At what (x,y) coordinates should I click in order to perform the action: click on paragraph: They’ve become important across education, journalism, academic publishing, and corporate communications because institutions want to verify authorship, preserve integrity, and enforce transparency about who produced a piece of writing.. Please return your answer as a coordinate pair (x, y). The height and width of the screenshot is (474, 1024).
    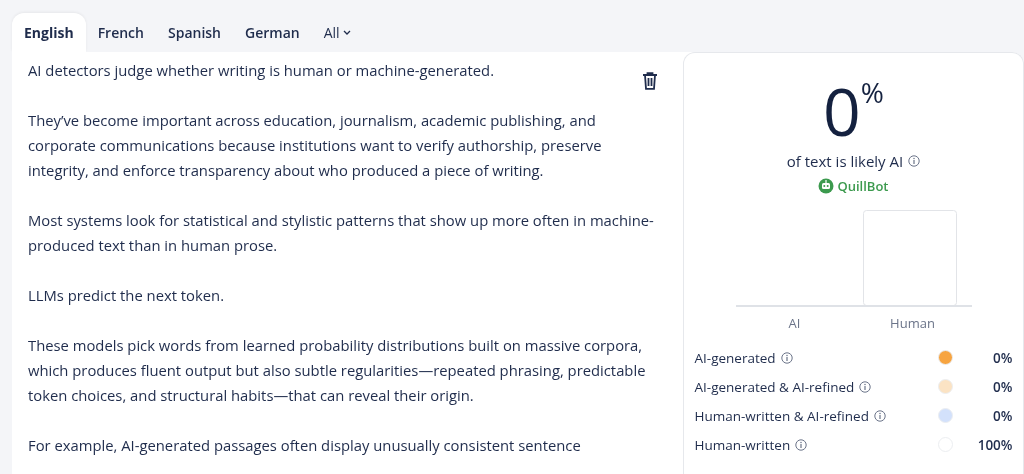
    Looking at the image, I should click on (315, 145).